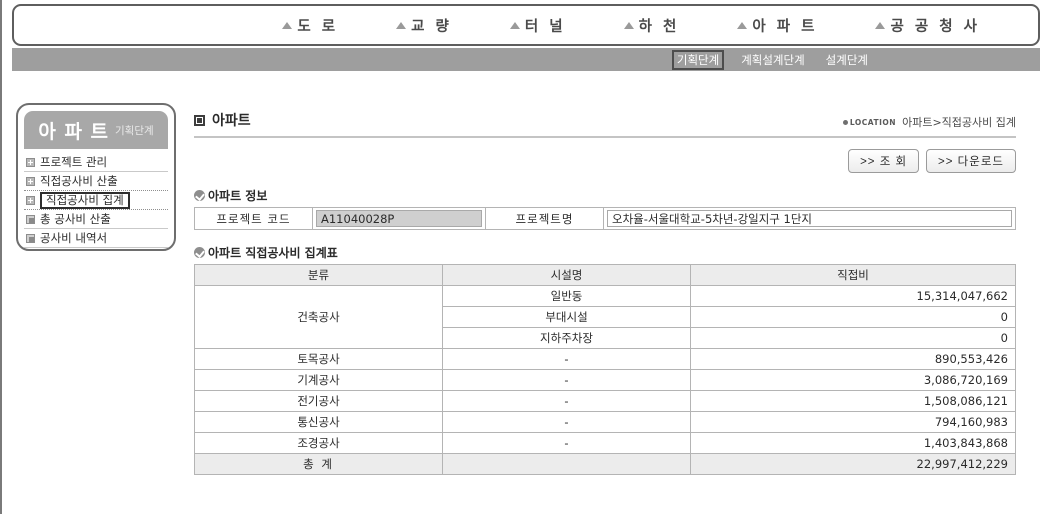 Image resolution: width=1044 pixels, height=514 pixels. I want to click on topnav-item-3: 하 천, so click(651, 25).